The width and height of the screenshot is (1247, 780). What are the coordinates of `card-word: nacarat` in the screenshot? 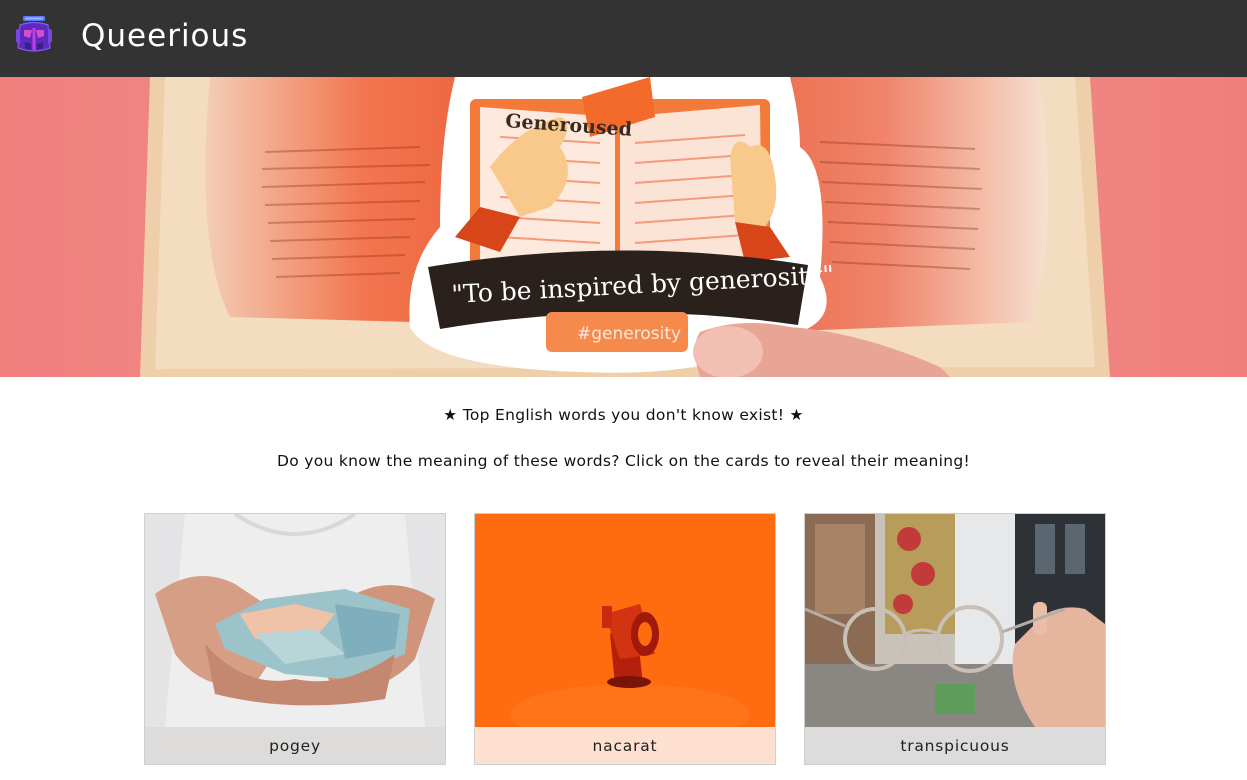 It's located at (625, 745).